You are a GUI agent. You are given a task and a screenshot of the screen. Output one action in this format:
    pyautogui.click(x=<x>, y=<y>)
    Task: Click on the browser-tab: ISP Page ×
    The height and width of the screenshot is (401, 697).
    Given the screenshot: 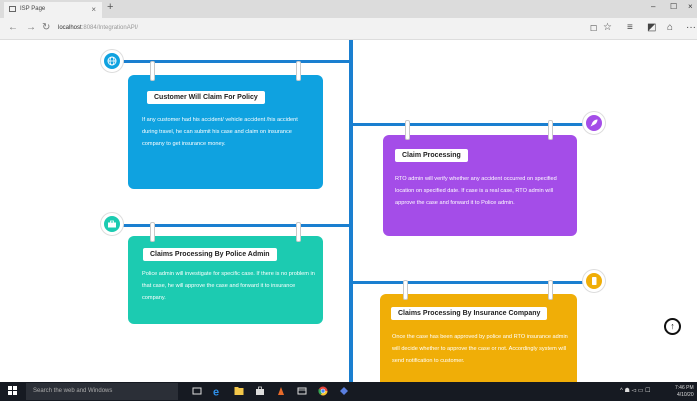 What is the action you would take?
    pyautogui.click(x=53, y=10)
    